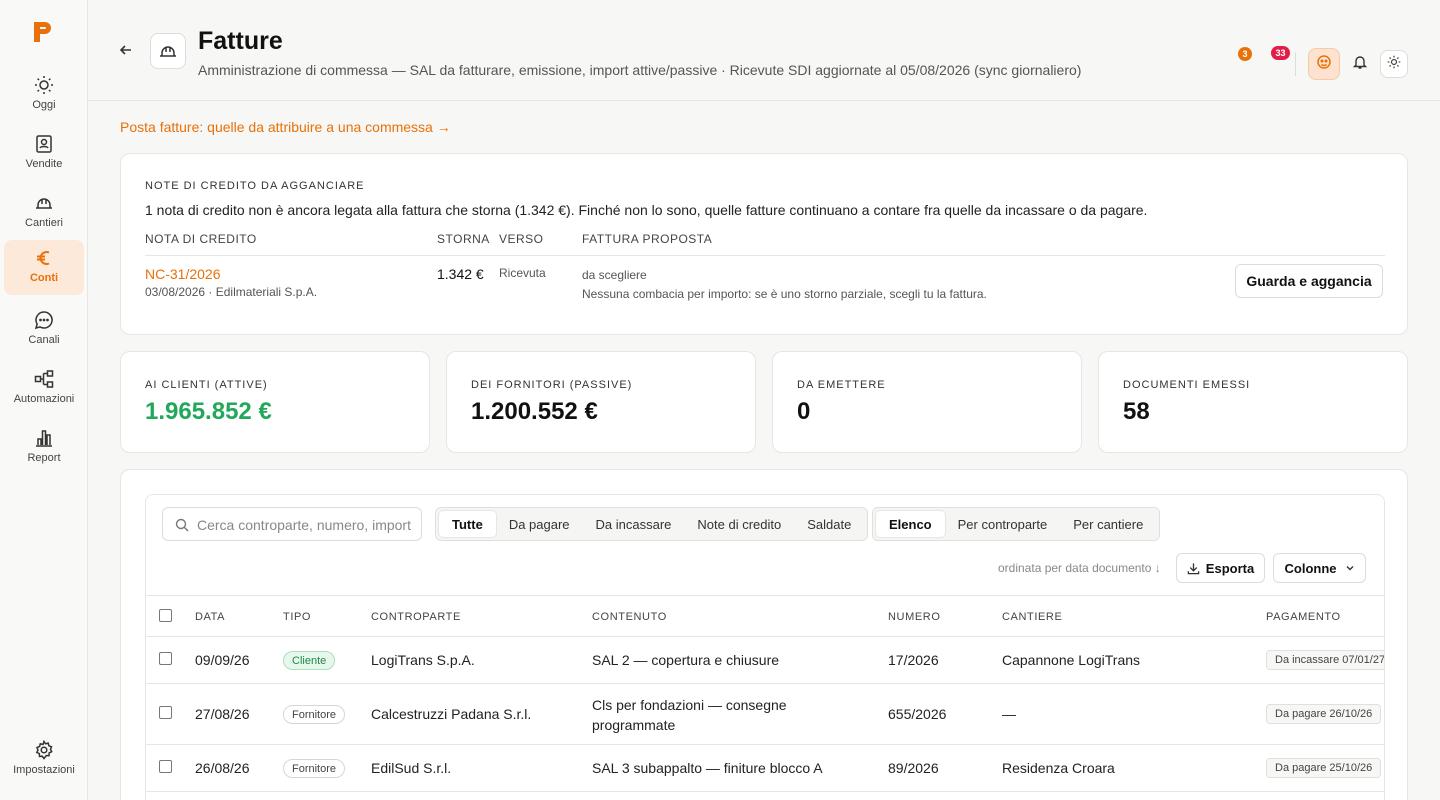 The width and height of the screenshot is (1440, 800). Describe the element at coordinates (765, 255) in the screenshot. I see `divider` at that location.